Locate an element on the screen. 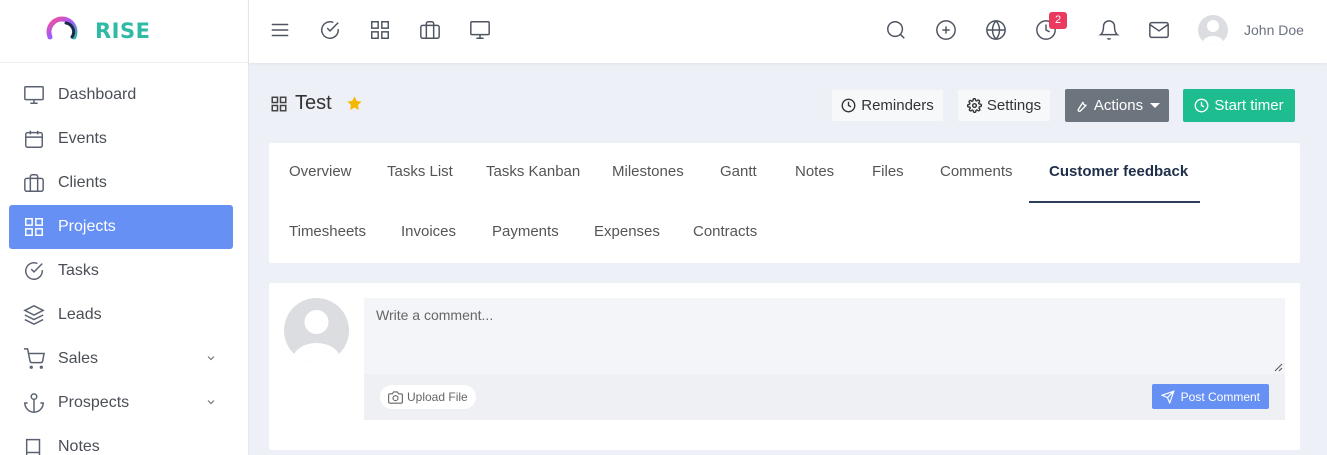  tab-tasks-list: Tasks List is located at coordinates (420, 173).